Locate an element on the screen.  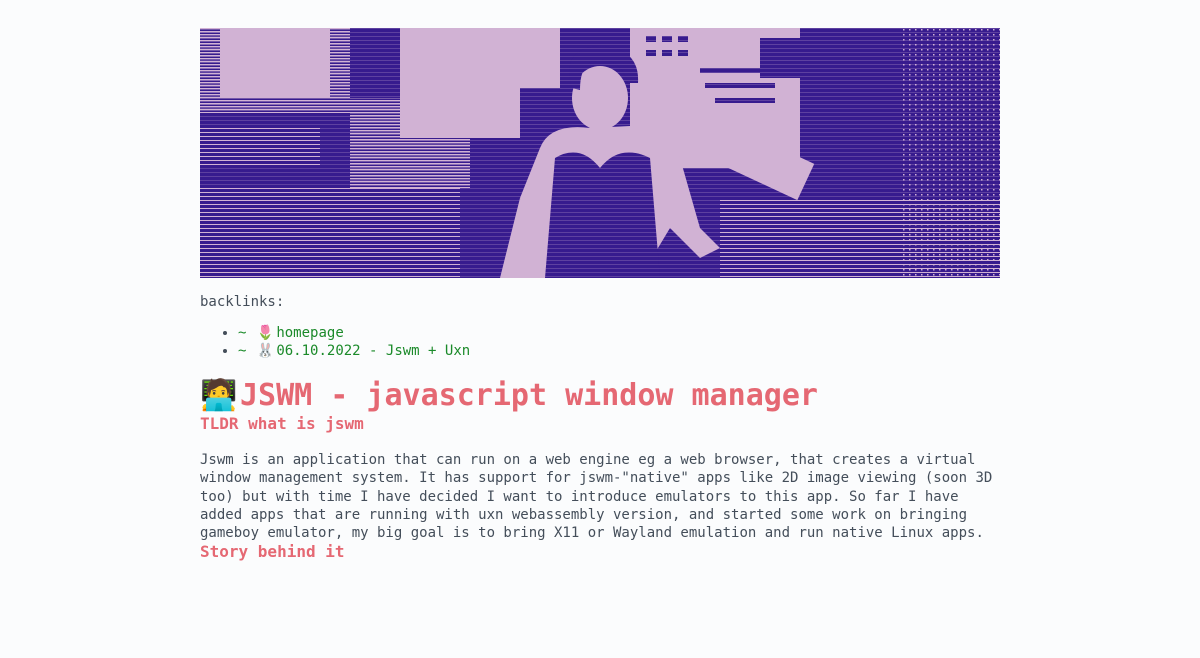
technologist-icon: 🧑‍💻 is located at coordinates (219, 395).